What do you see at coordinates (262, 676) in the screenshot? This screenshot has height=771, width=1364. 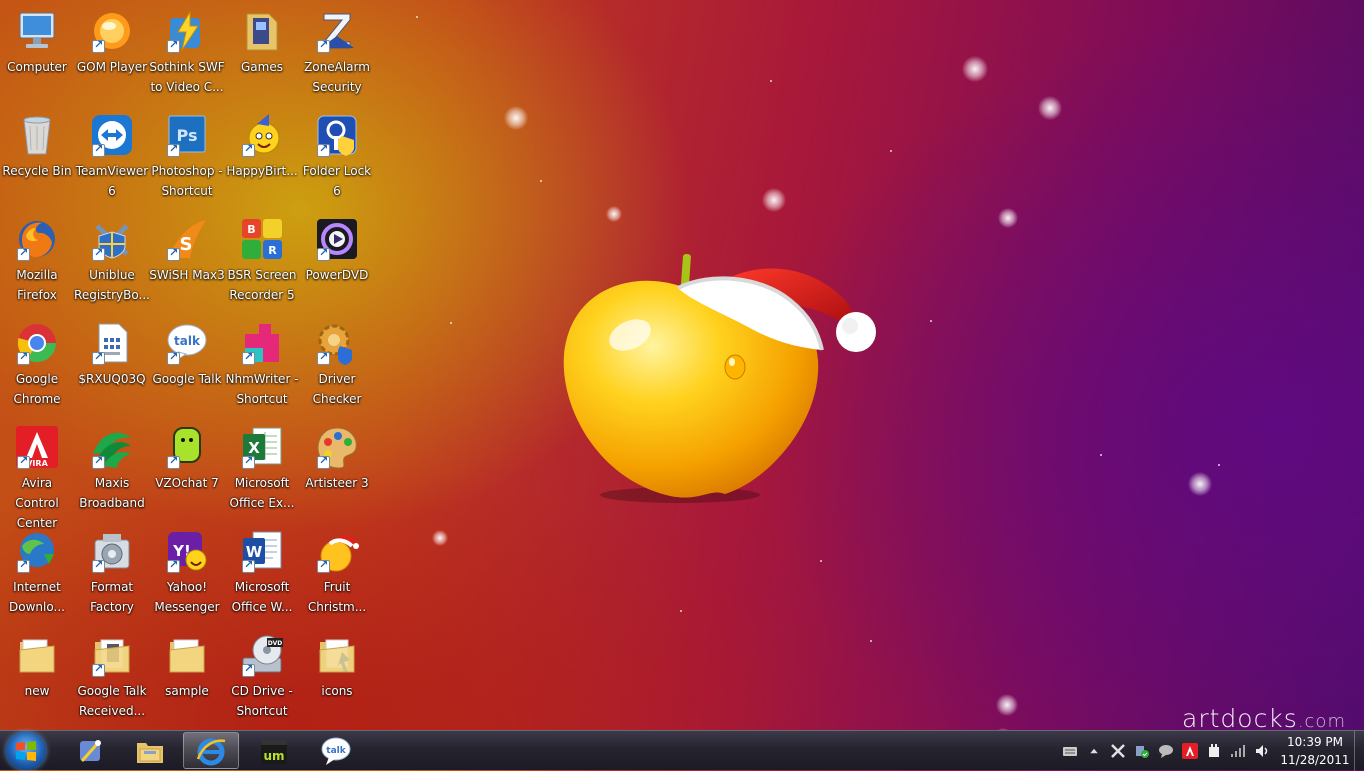 I see `desktop-icon-cd-drive: DVD CD Drive - Shortcut` at bounding box center [262, 676].